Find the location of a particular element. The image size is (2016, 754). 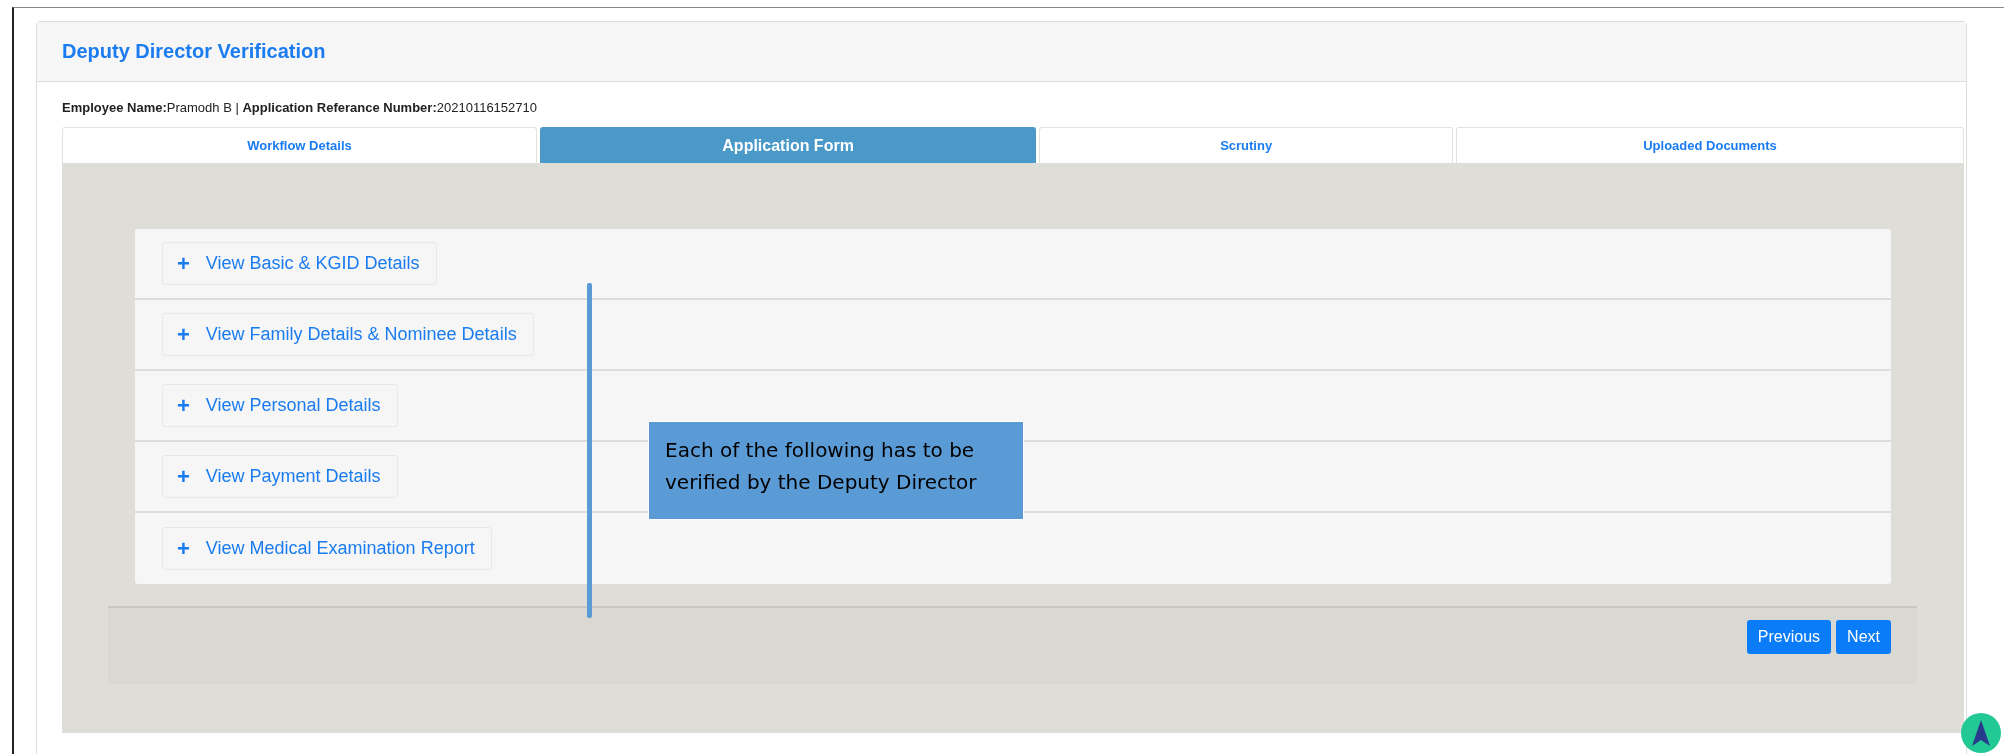

section-toggle: + View Medical Examination Report is located at coordinates (327, 548).